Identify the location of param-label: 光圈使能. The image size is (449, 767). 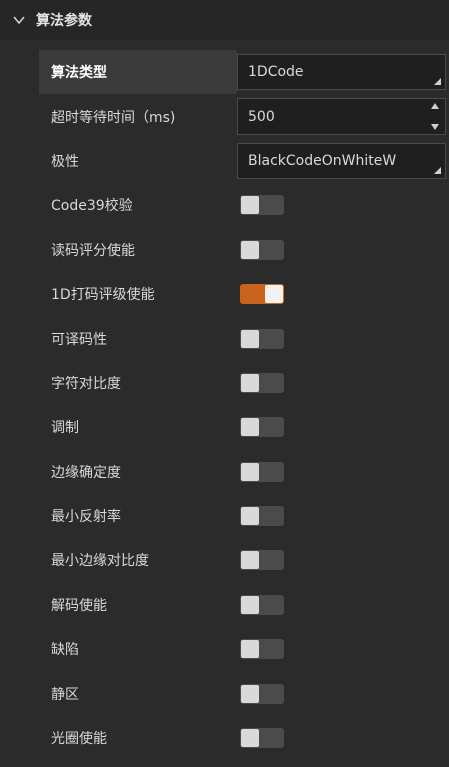
(79, 739).